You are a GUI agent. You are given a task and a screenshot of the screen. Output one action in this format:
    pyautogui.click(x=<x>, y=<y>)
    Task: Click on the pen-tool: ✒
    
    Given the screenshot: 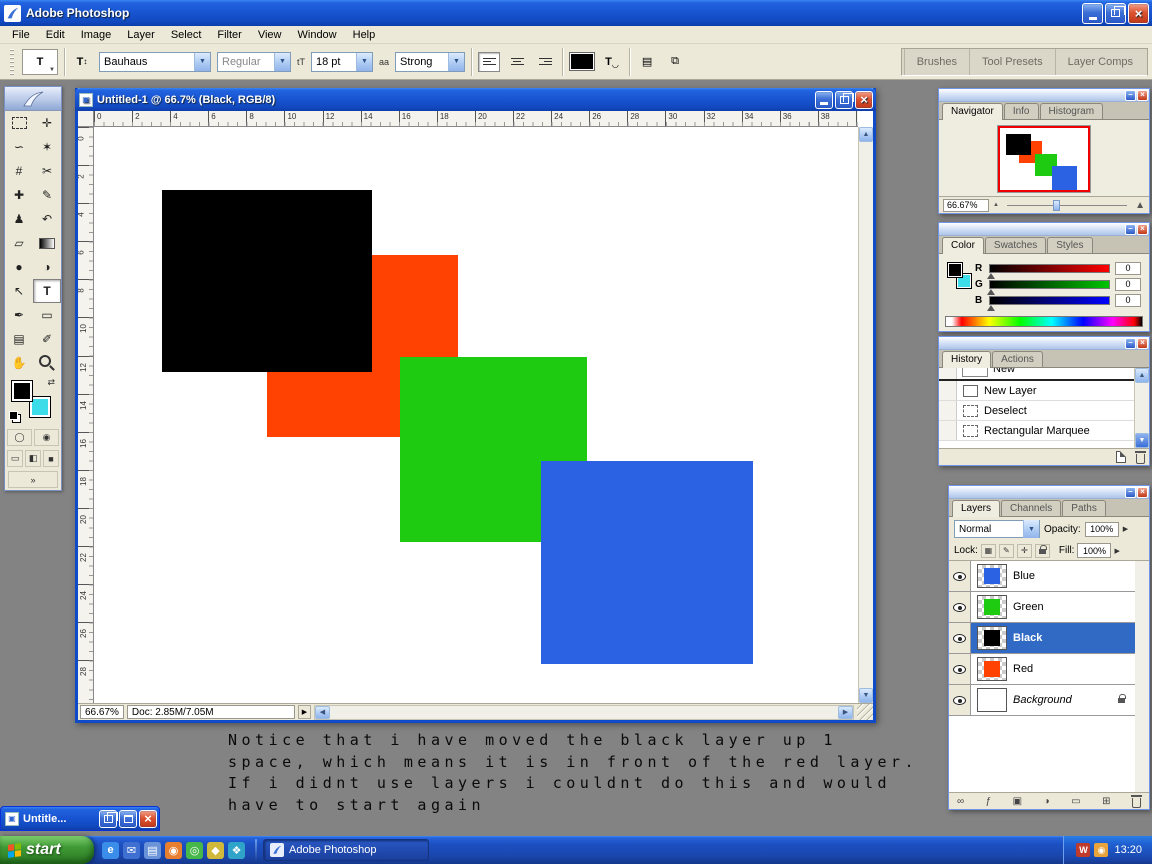 What is the action you would take?
    pyautogui.click(x=19, y=315)
    